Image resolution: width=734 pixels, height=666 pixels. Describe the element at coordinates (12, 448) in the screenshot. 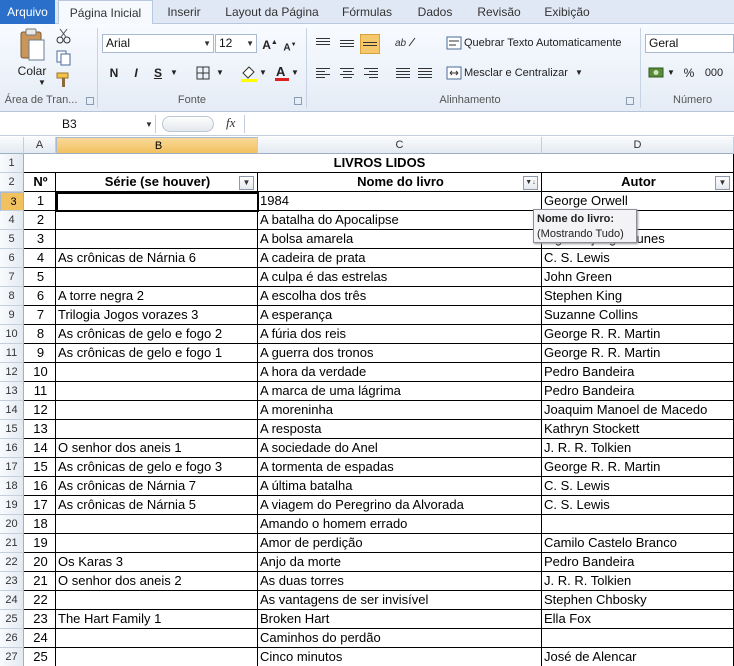

I see `row-header: 16` at that location.